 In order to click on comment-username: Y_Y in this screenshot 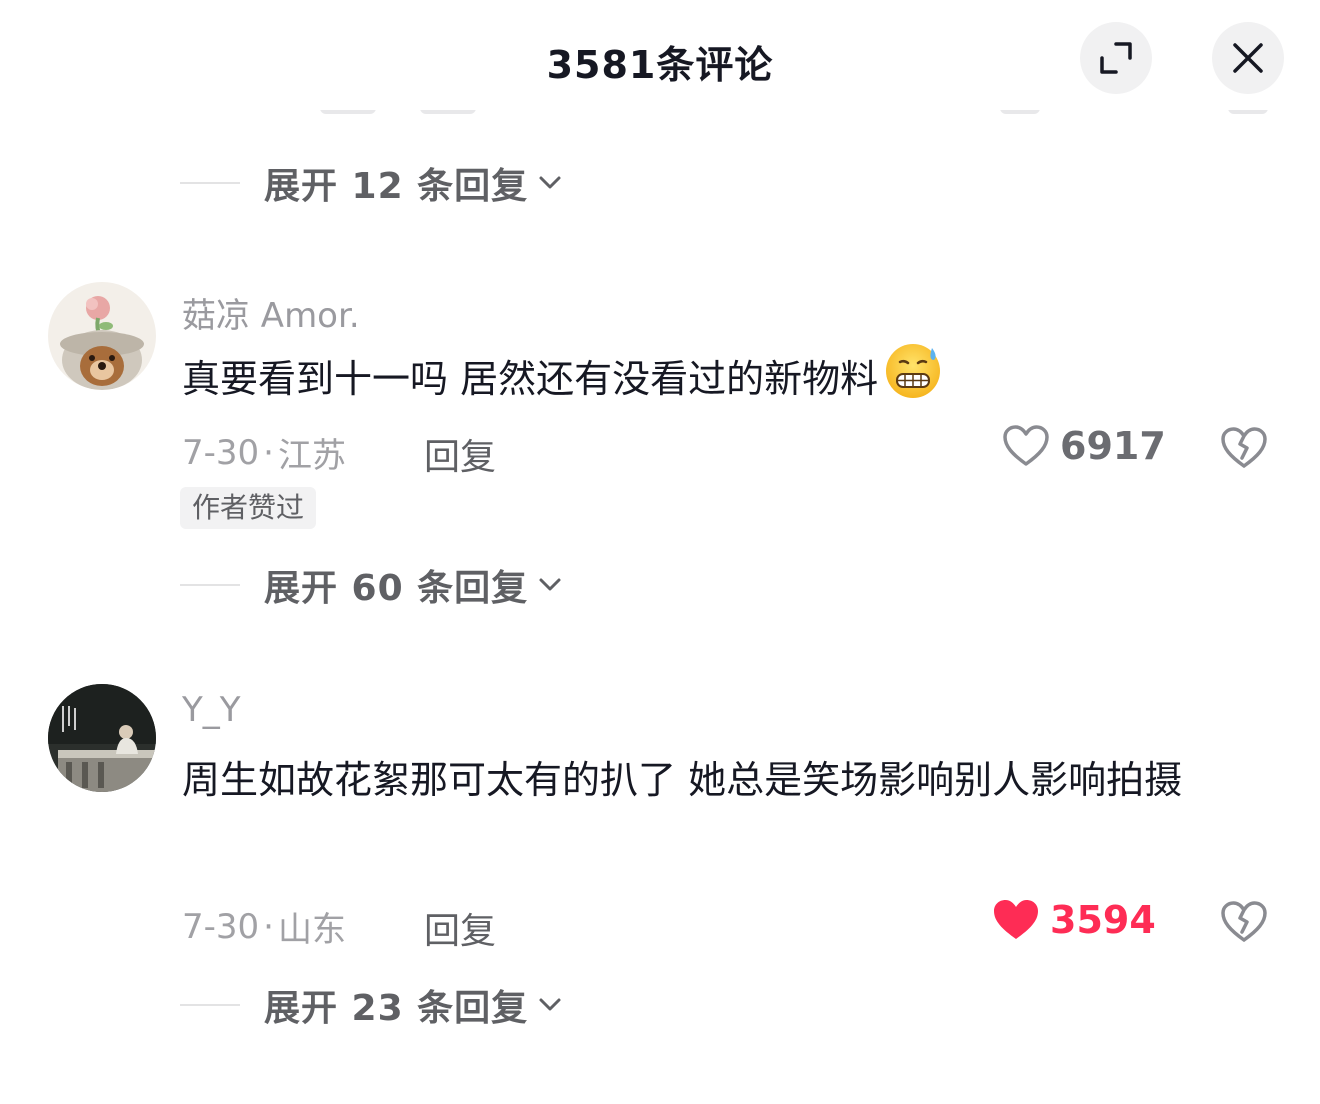, I will do `click(211, 710)`.